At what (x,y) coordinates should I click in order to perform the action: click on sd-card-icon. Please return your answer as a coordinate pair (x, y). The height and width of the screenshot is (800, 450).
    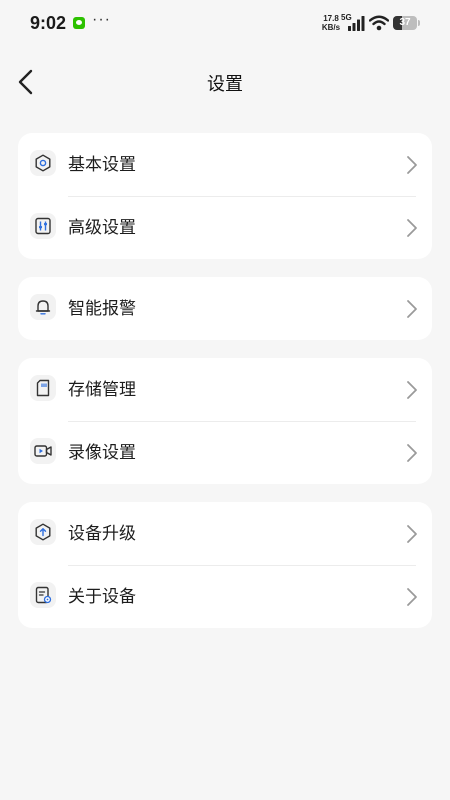
    Looking at the image, I should click on (43, 388).